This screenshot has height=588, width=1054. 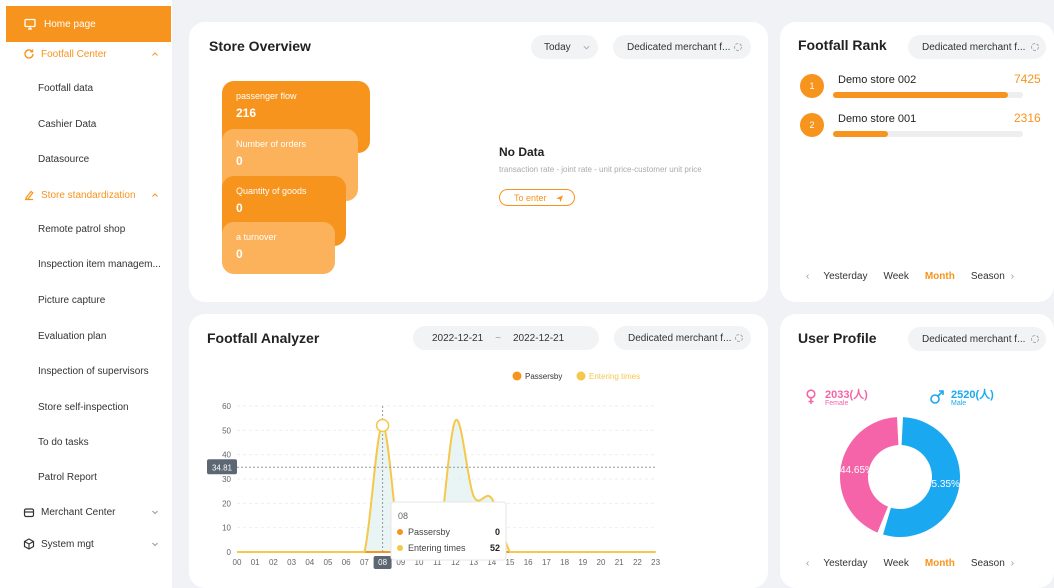 What do you see at coordinates (382, 562) in the screenshot?
I see `crosshair-x-value: 08` at bounding box center [382, 562].